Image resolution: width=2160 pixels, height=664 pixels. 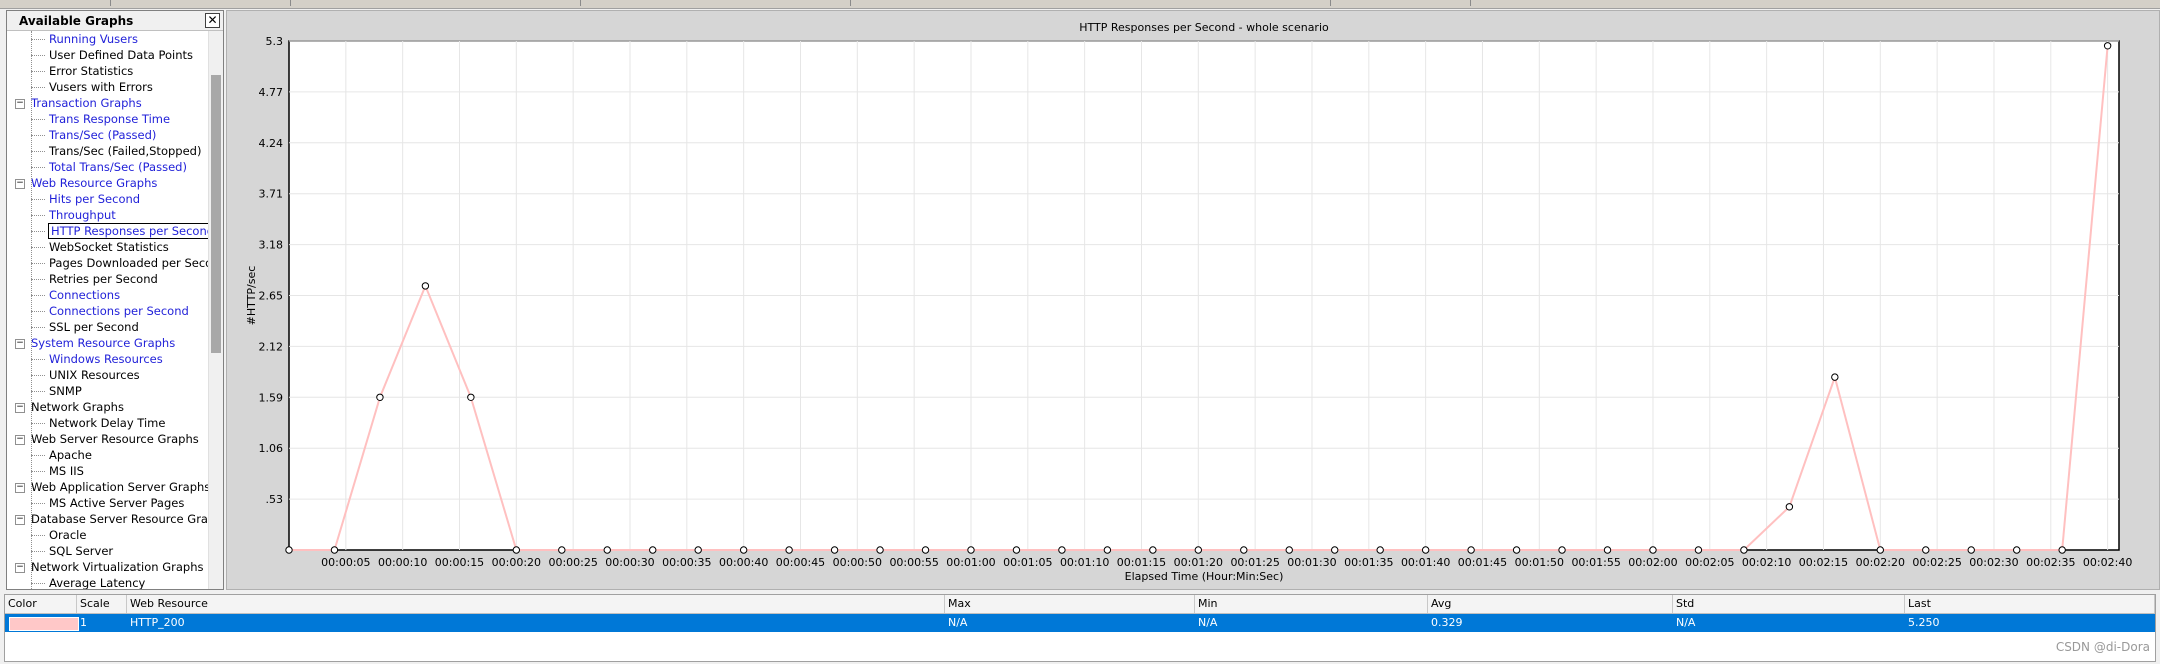 What do you see at coordinates (84, 295) in the screenshot?
I see `tree-item: Connections` at bounding box center [84, 295].